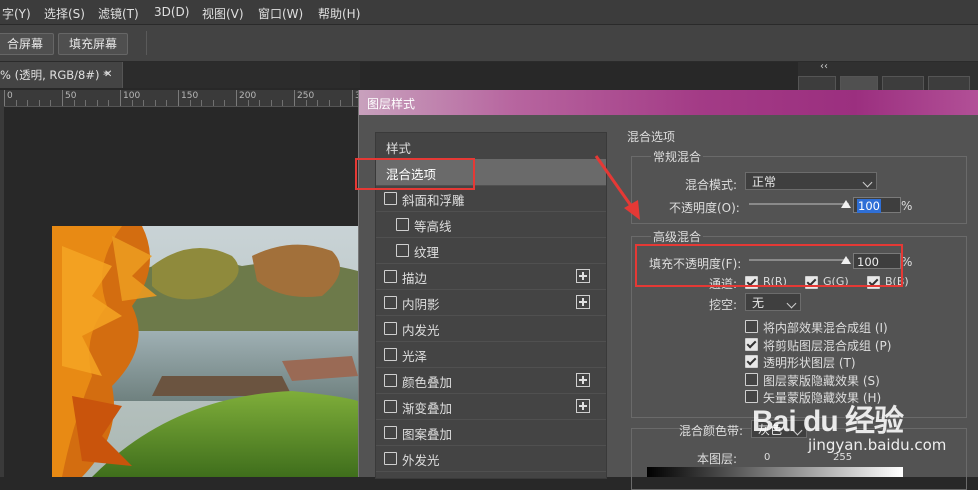  I want to click on baidu-watermark-logo: Bai du 经验, so click(828, 417).